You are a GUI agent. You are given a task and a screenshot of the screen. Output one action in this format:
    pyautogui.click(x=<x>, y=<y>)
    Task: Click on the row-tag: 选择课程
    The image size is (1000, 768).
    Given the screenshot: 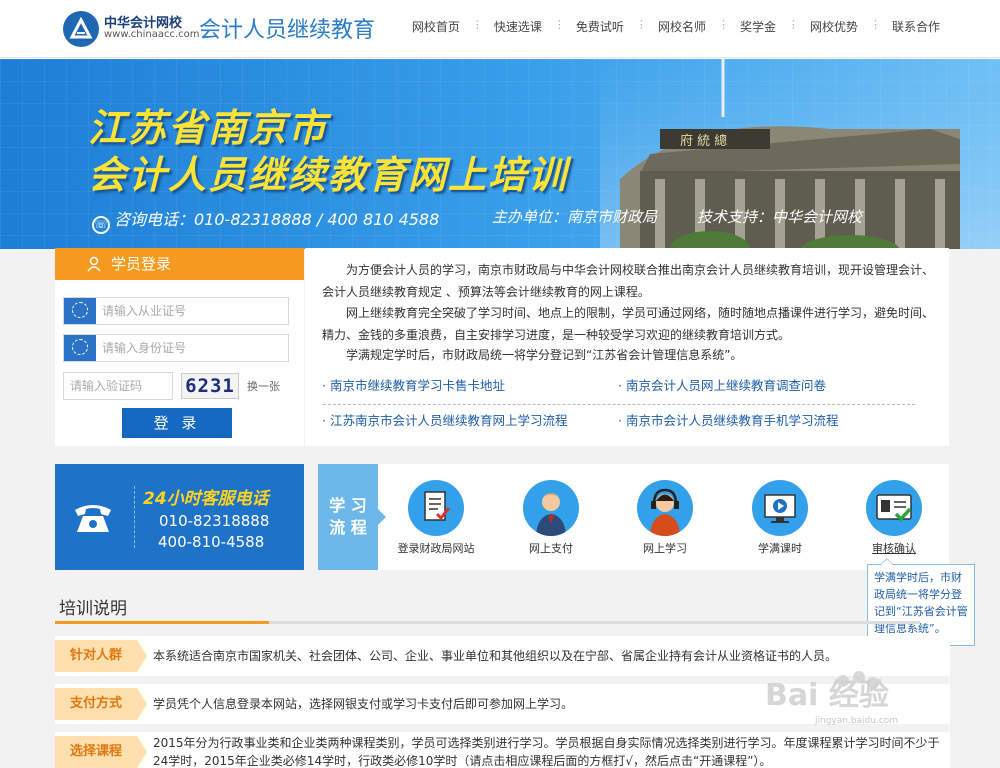 What is the action you would take?
    pyautogui.click(x=101, y=752)
    